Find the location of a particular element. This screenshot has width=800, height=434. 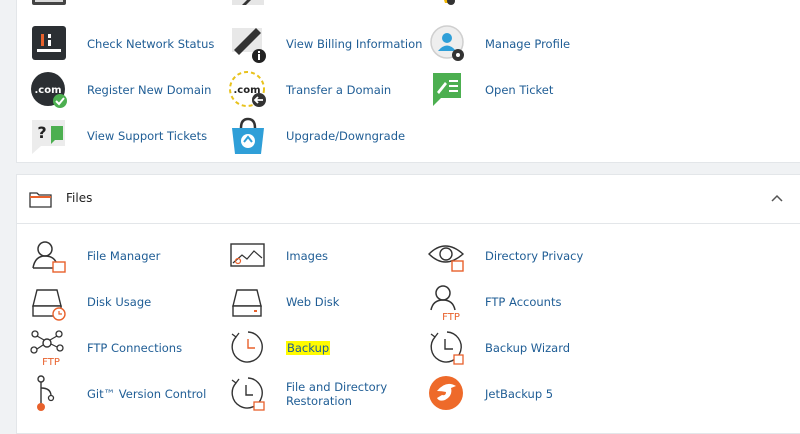

files-panel-header: Files is located at coordinates (408, 199).